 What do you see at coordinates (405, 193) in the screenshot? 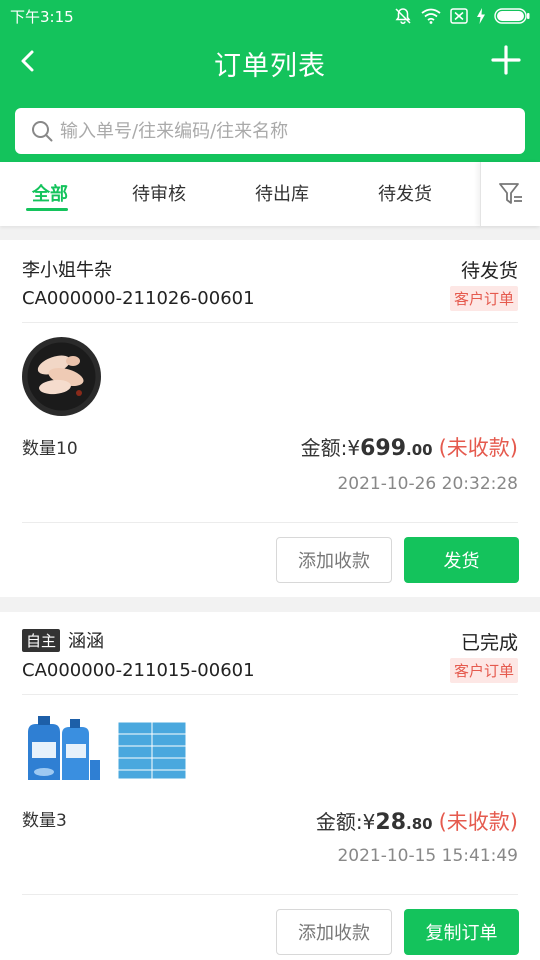
I see `tab-pending-shipment: 待发货` at bounding box center [405, 193].